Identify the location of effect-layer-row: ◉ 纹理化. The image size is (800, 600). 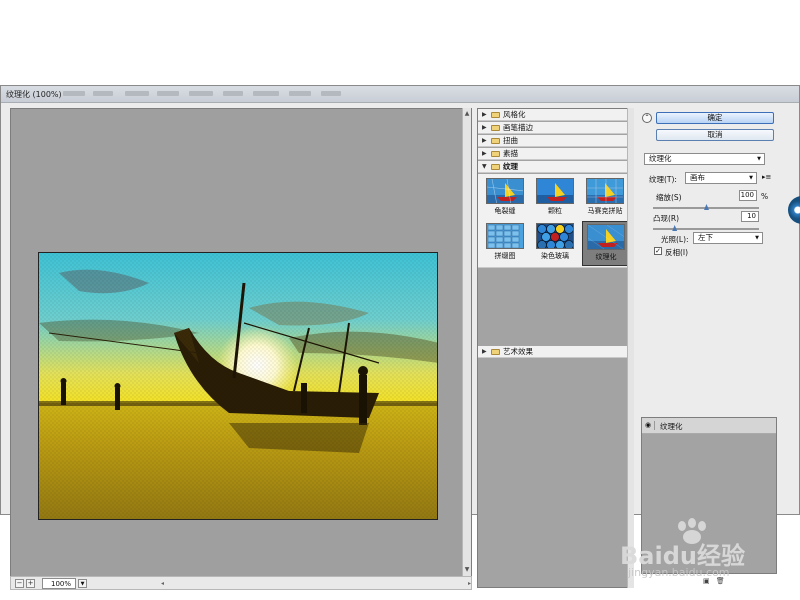
(709, 426).